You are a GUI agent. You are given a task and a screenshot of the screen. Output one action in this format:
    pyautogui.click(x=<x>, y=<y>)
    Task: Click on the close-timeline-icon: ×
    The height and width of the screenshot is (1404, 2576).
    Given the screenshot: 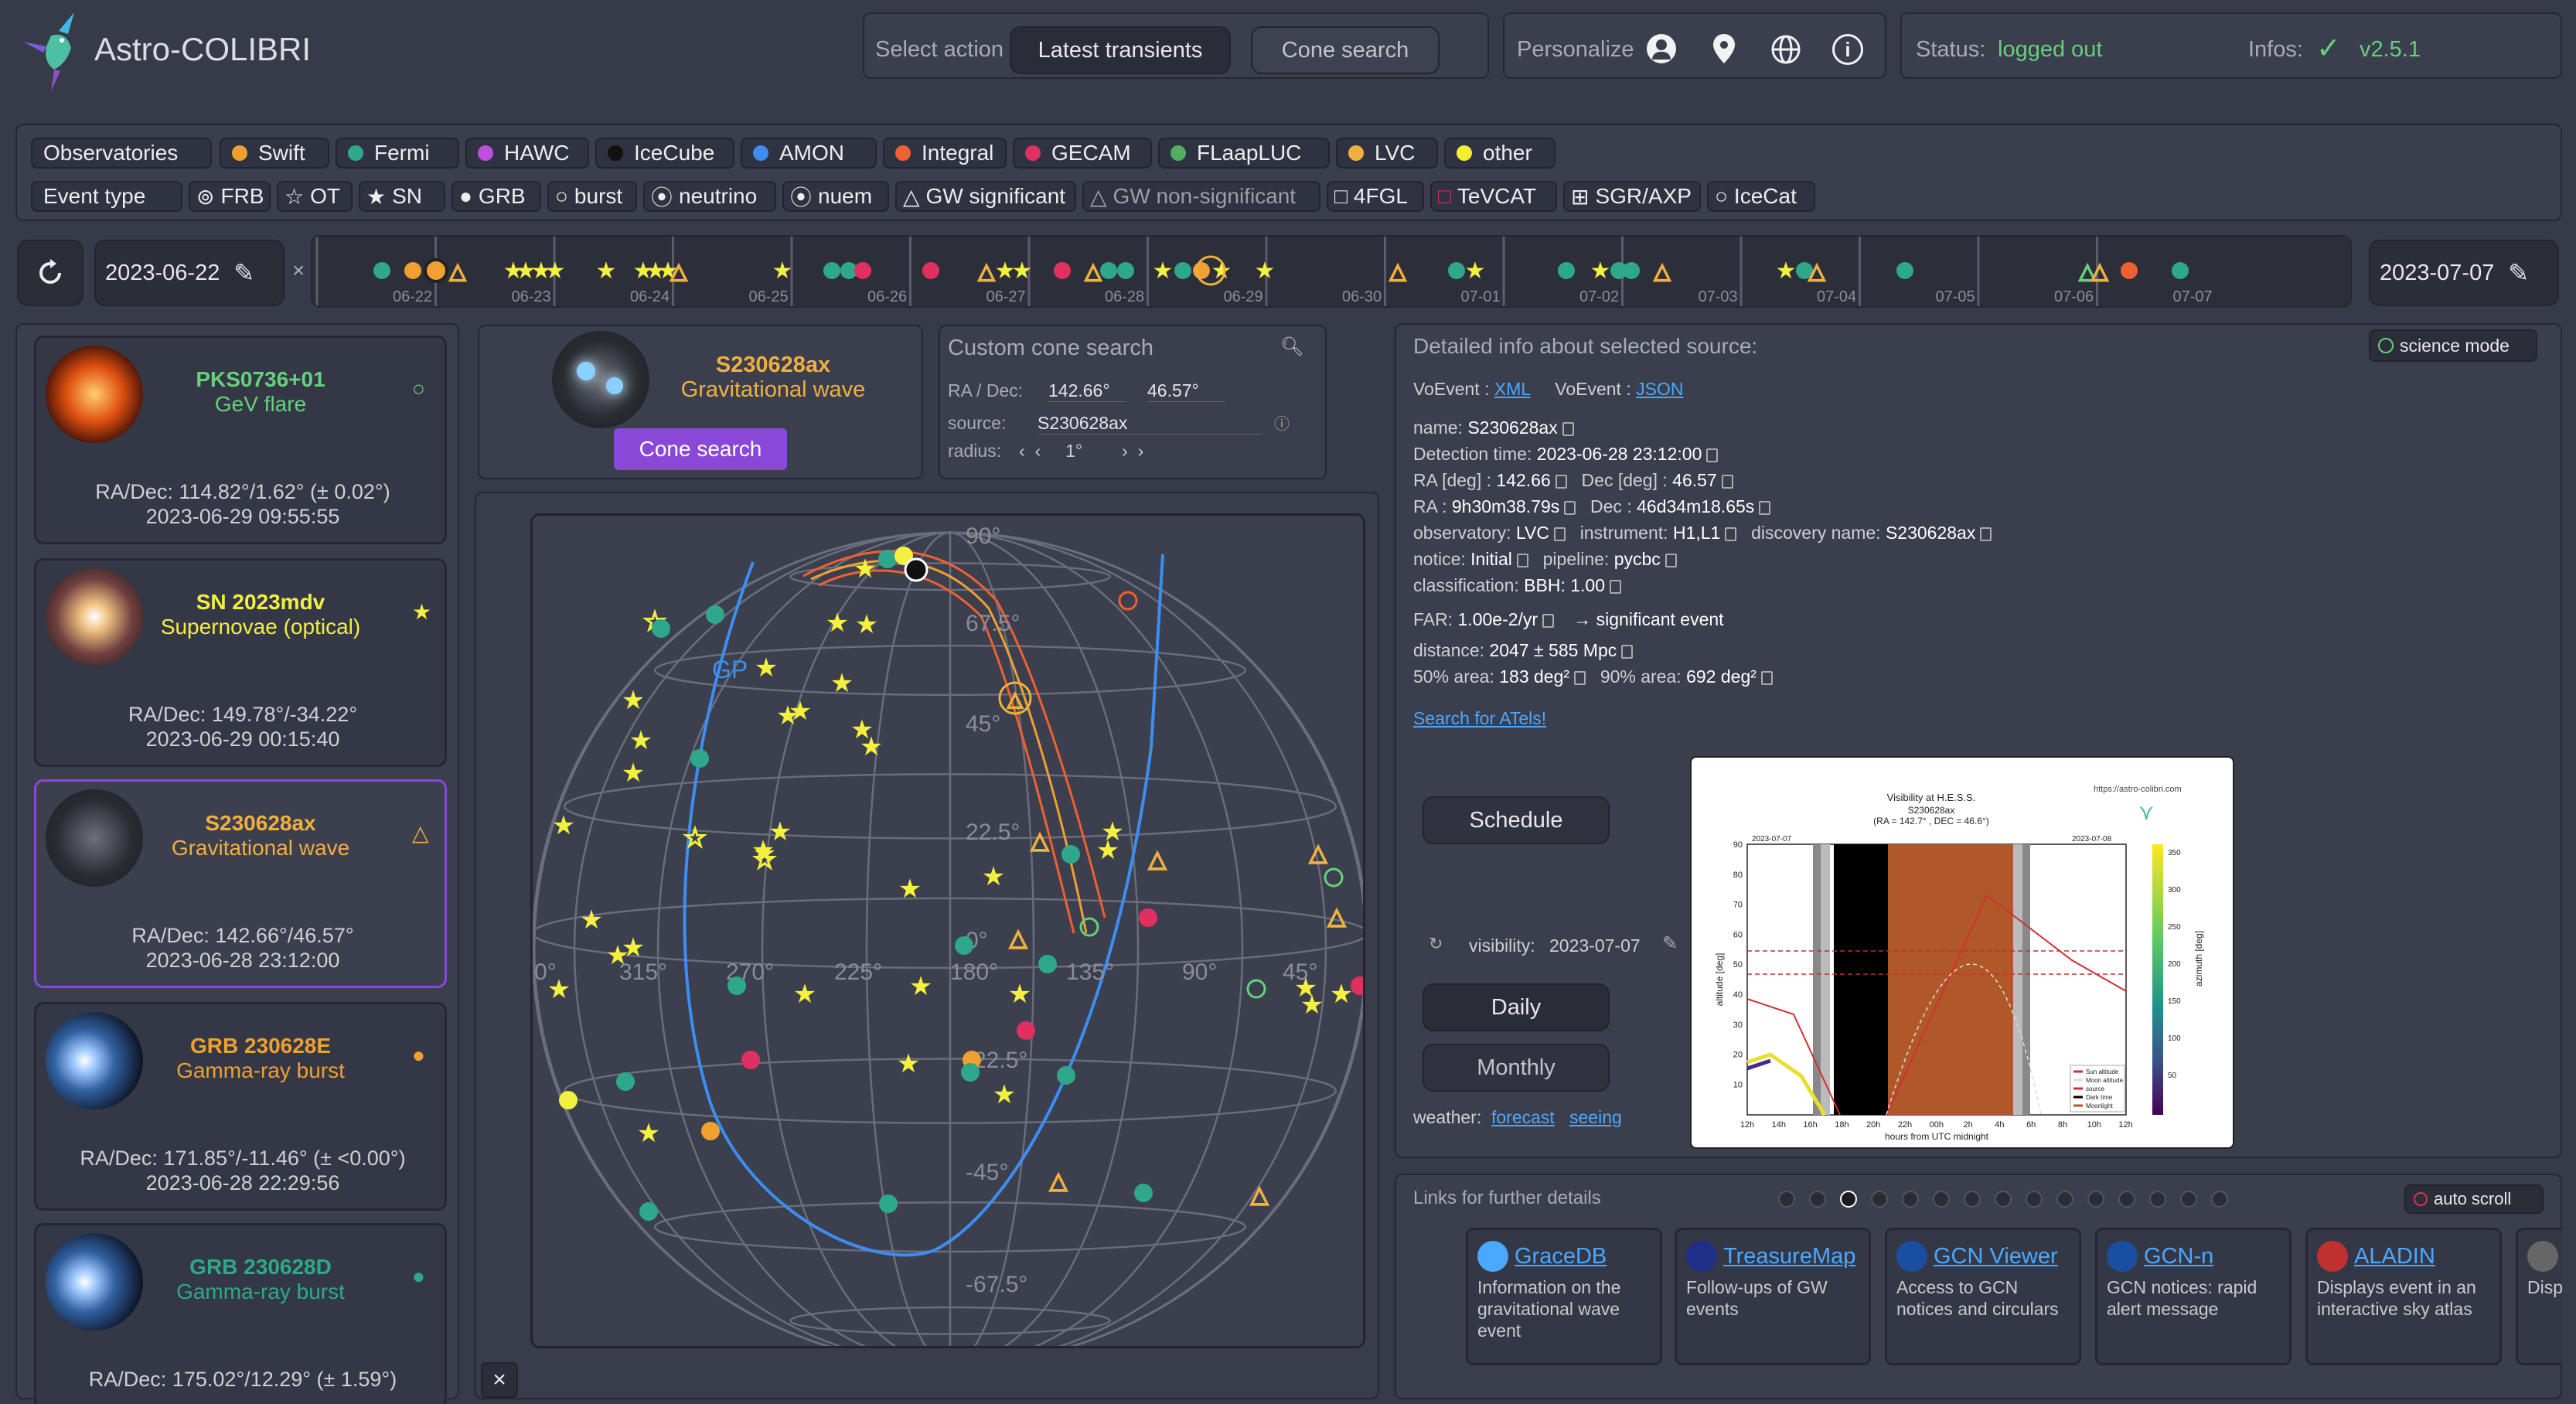 What is the action you would take?
    pyautogui.click(x=298, y=270)
    